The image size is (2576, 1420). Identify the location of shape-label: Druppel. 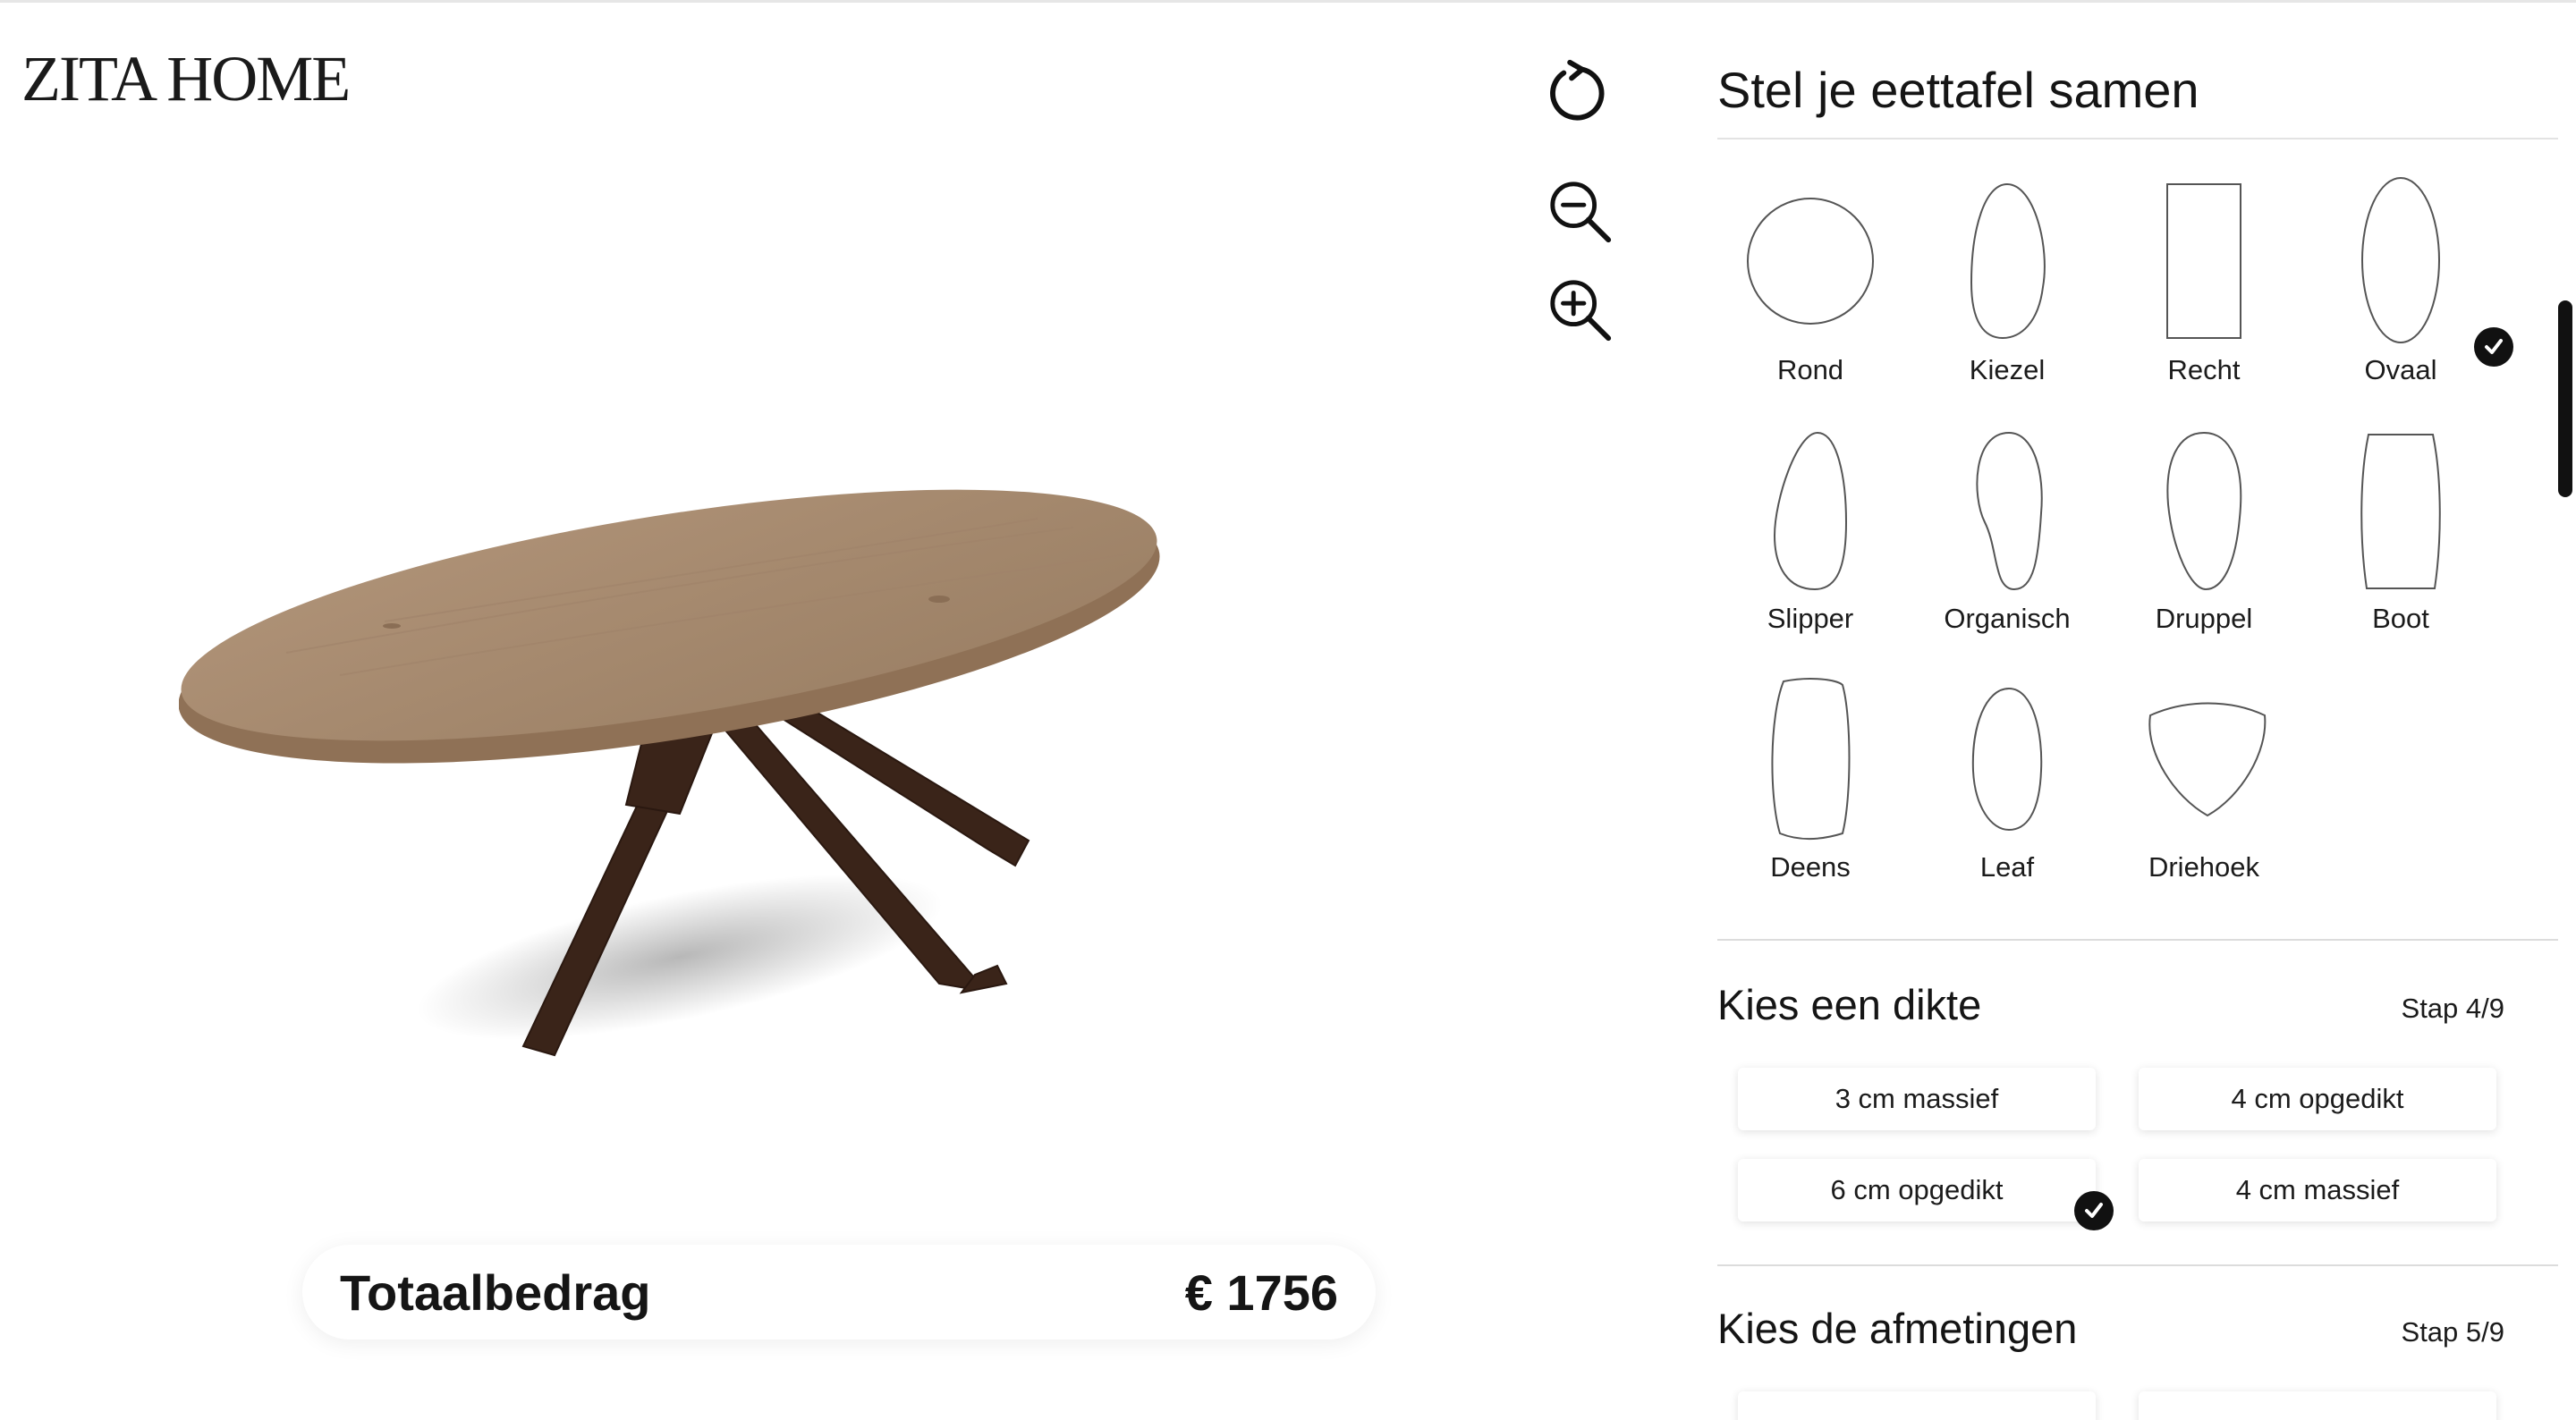
(2204, 619).